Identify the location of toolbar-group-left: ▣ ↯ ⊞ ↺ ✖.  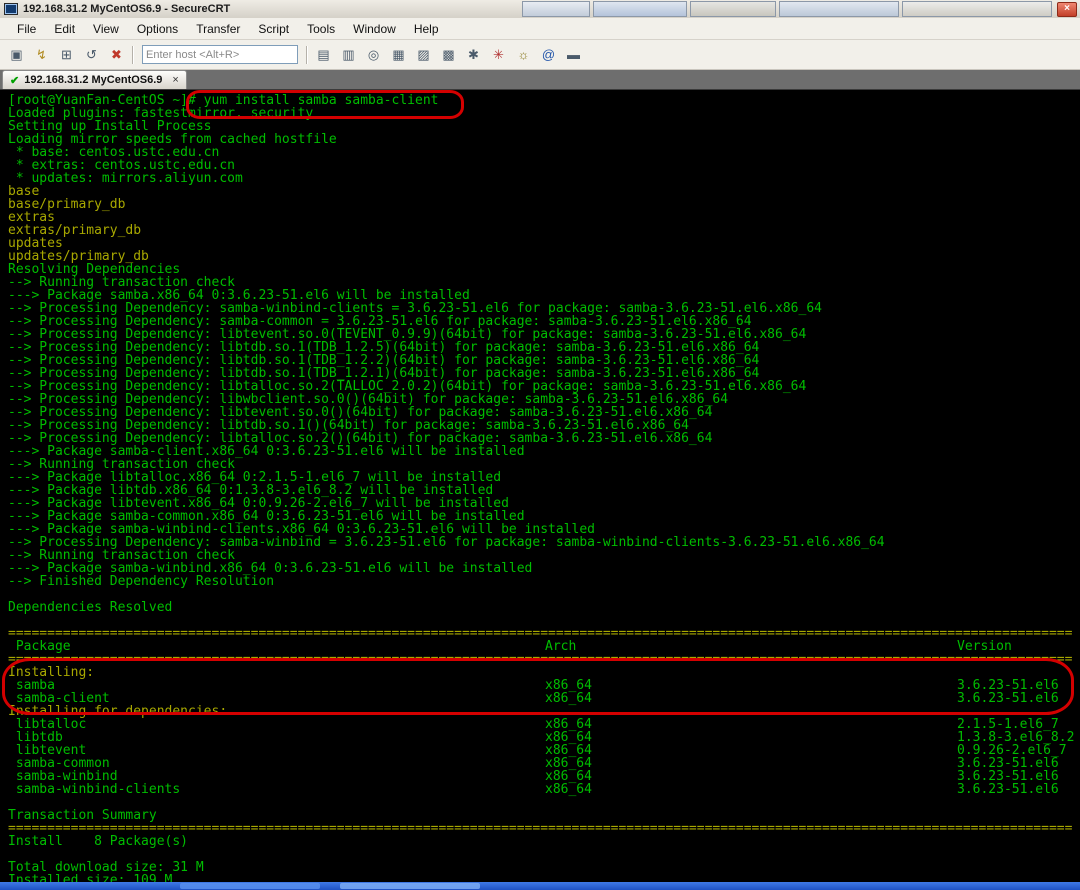
(66, 55).